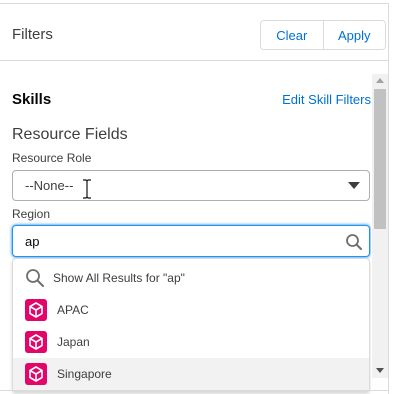 The height and width of the screenshot is (394, 397). I want to click on show-all-results-label: Show All Results for "ap", so click(119, 278).